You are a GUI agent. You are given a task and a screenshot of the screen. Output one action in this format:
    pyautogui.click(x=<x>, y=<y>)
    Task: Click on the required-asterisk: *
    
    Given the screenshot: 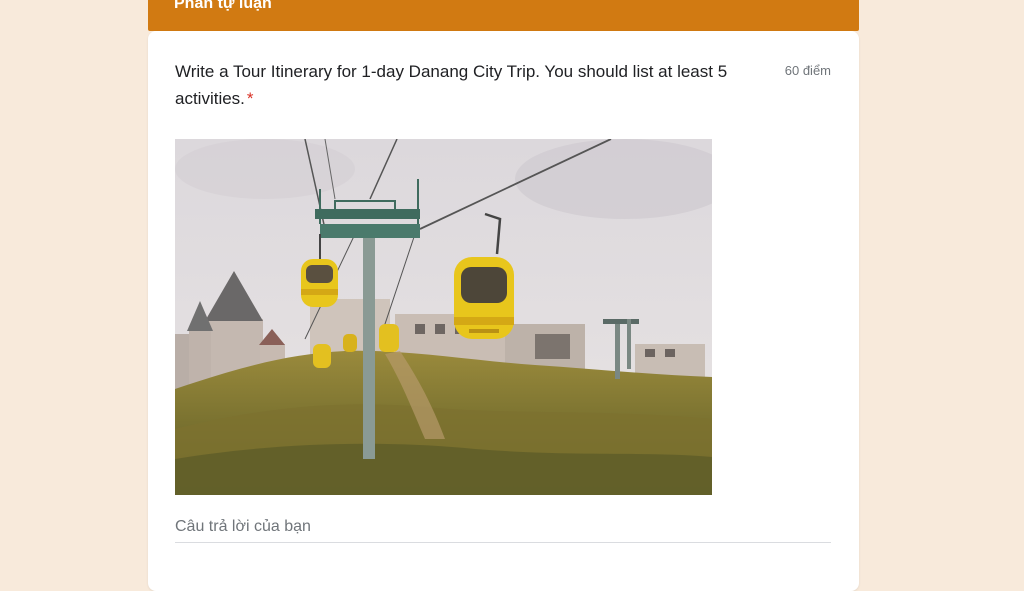 What is the action you would take?
    pyautogui.click(x=250, y=98)
    